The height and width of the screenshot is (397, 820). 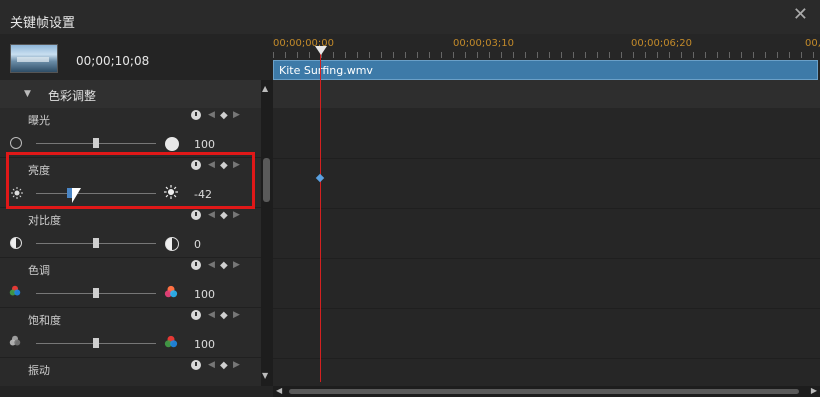 I want to click on mouse-cursor-icon, so click(x=76, y=195).